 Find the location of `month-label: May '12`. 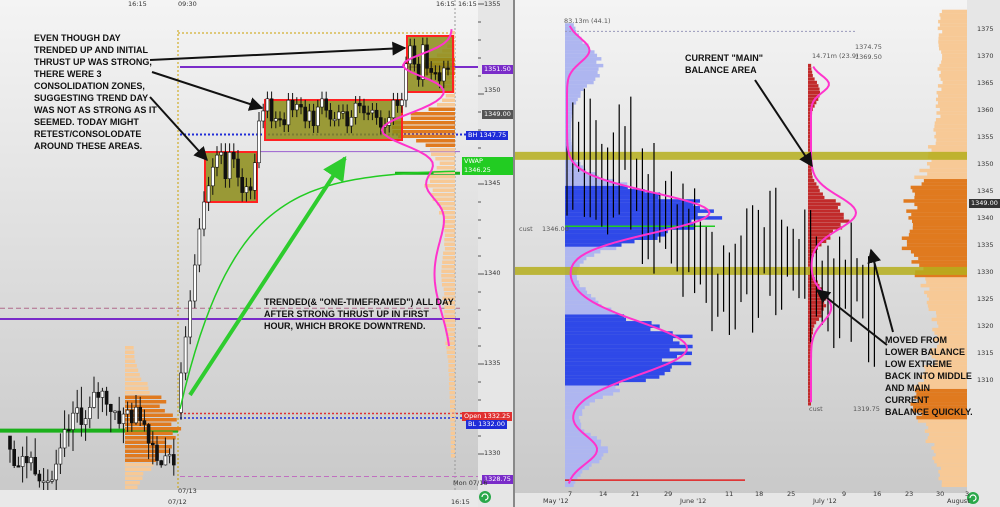

month-label: May '12 is located at coordinates (556, 501).